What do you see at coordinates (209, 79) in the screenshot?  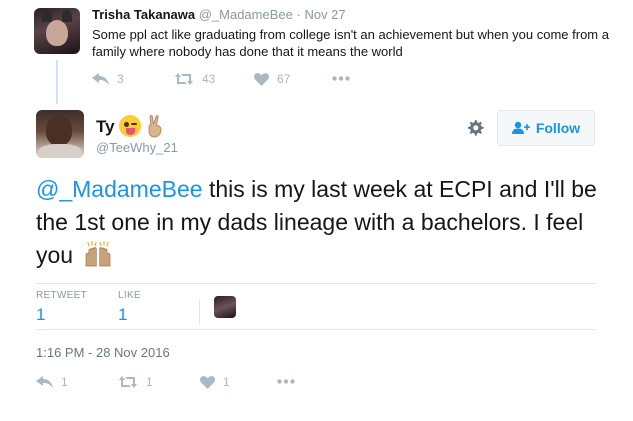 I see `parent-retweet-count: 43` at bounding box center [209, 79].